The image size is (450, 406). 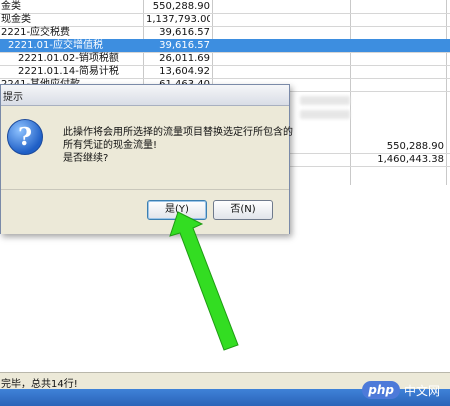 What do you see at coordinates (421, 390) in the screenshot?
I see `logo-site: 中文网` at bounding box center [421, 390].